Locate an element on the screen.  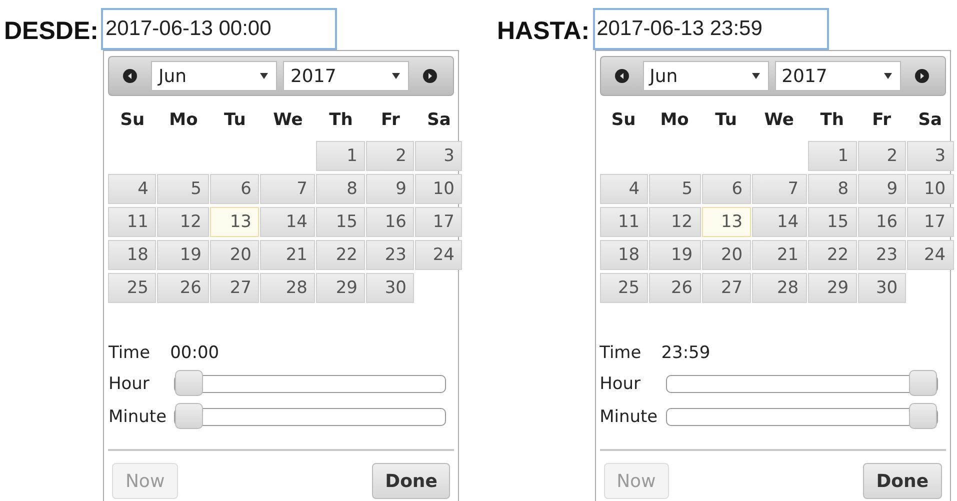
weekday-header: Tu is located at coordinates (726, 120).